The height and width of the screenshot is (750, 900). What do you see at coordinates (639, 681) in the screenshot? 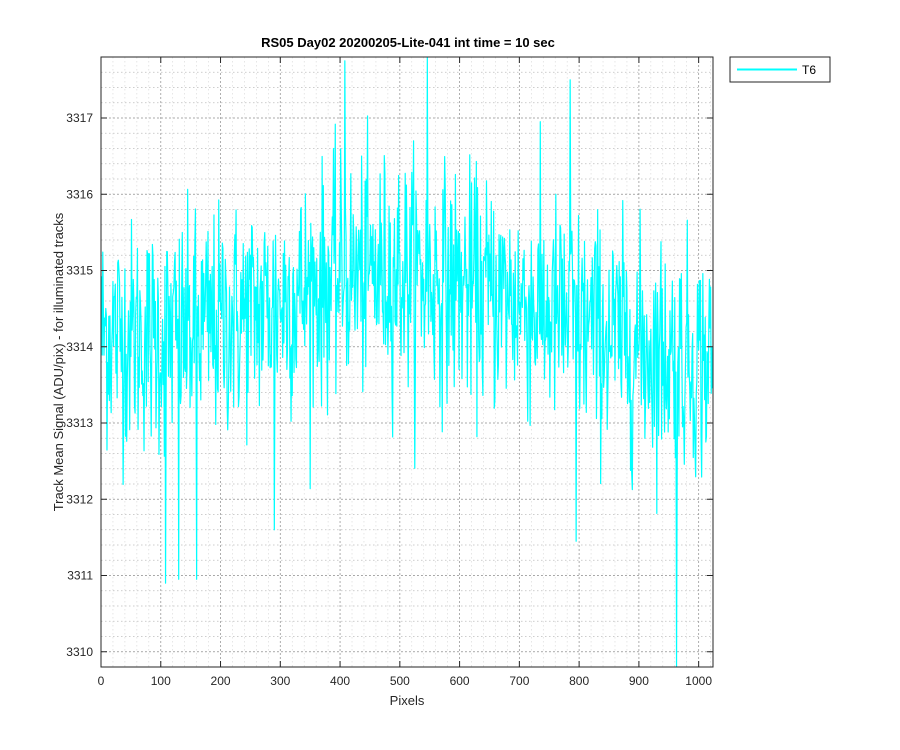
I see `x-tick-label: 900` at bounding box center [639, 681].